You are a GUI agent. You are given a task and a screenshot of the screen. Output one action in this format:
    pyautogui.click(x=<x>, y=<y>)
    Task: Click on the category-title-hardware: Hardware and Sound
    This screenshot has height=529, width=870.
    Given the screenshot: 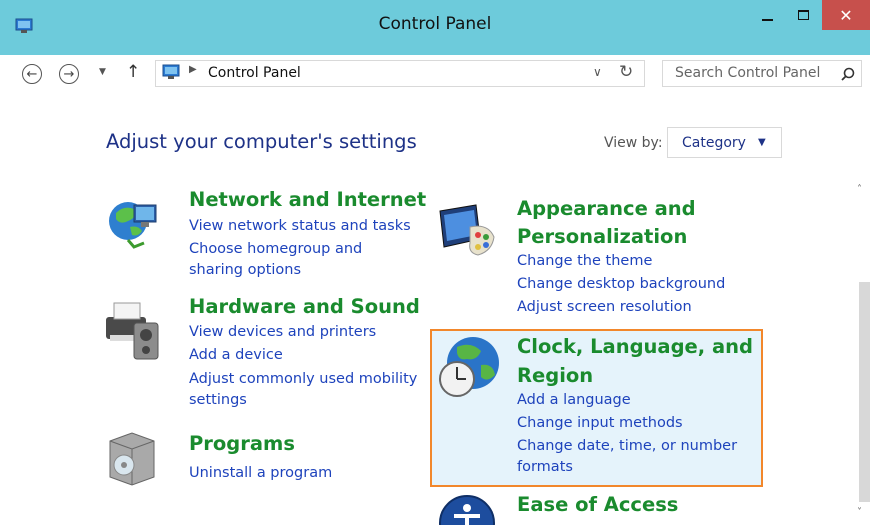 What is the action you would take?
    pyautogui.click(x=304, y=307)
    